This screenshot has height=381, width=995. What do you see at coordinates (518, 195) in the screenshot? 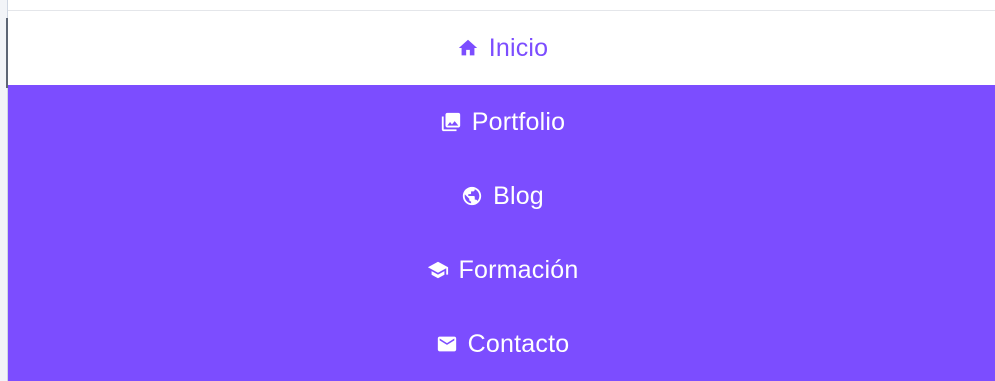
I see `nav-item-label: Blog` at bounding box center [518, 195].